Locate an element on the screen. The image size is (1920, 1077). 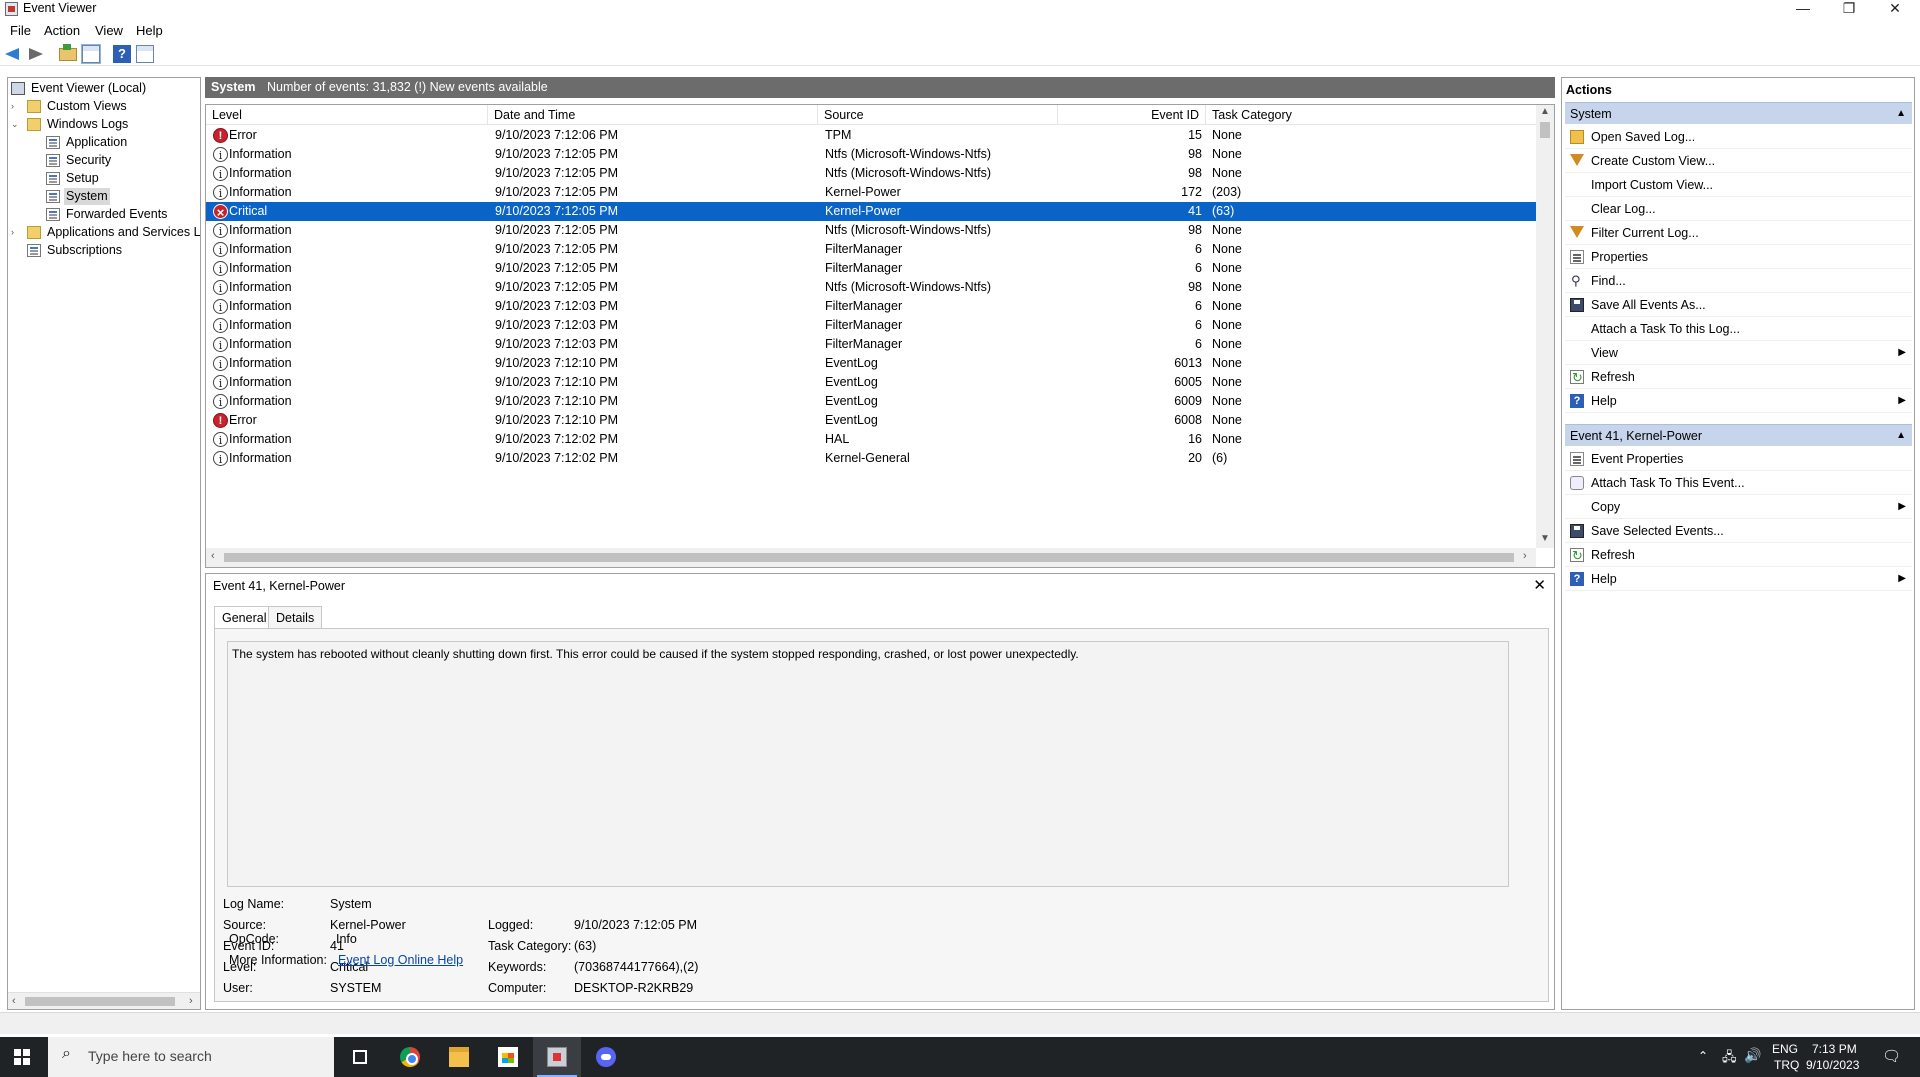
action-view: View ▶ is located at coordinates (1738, 353).